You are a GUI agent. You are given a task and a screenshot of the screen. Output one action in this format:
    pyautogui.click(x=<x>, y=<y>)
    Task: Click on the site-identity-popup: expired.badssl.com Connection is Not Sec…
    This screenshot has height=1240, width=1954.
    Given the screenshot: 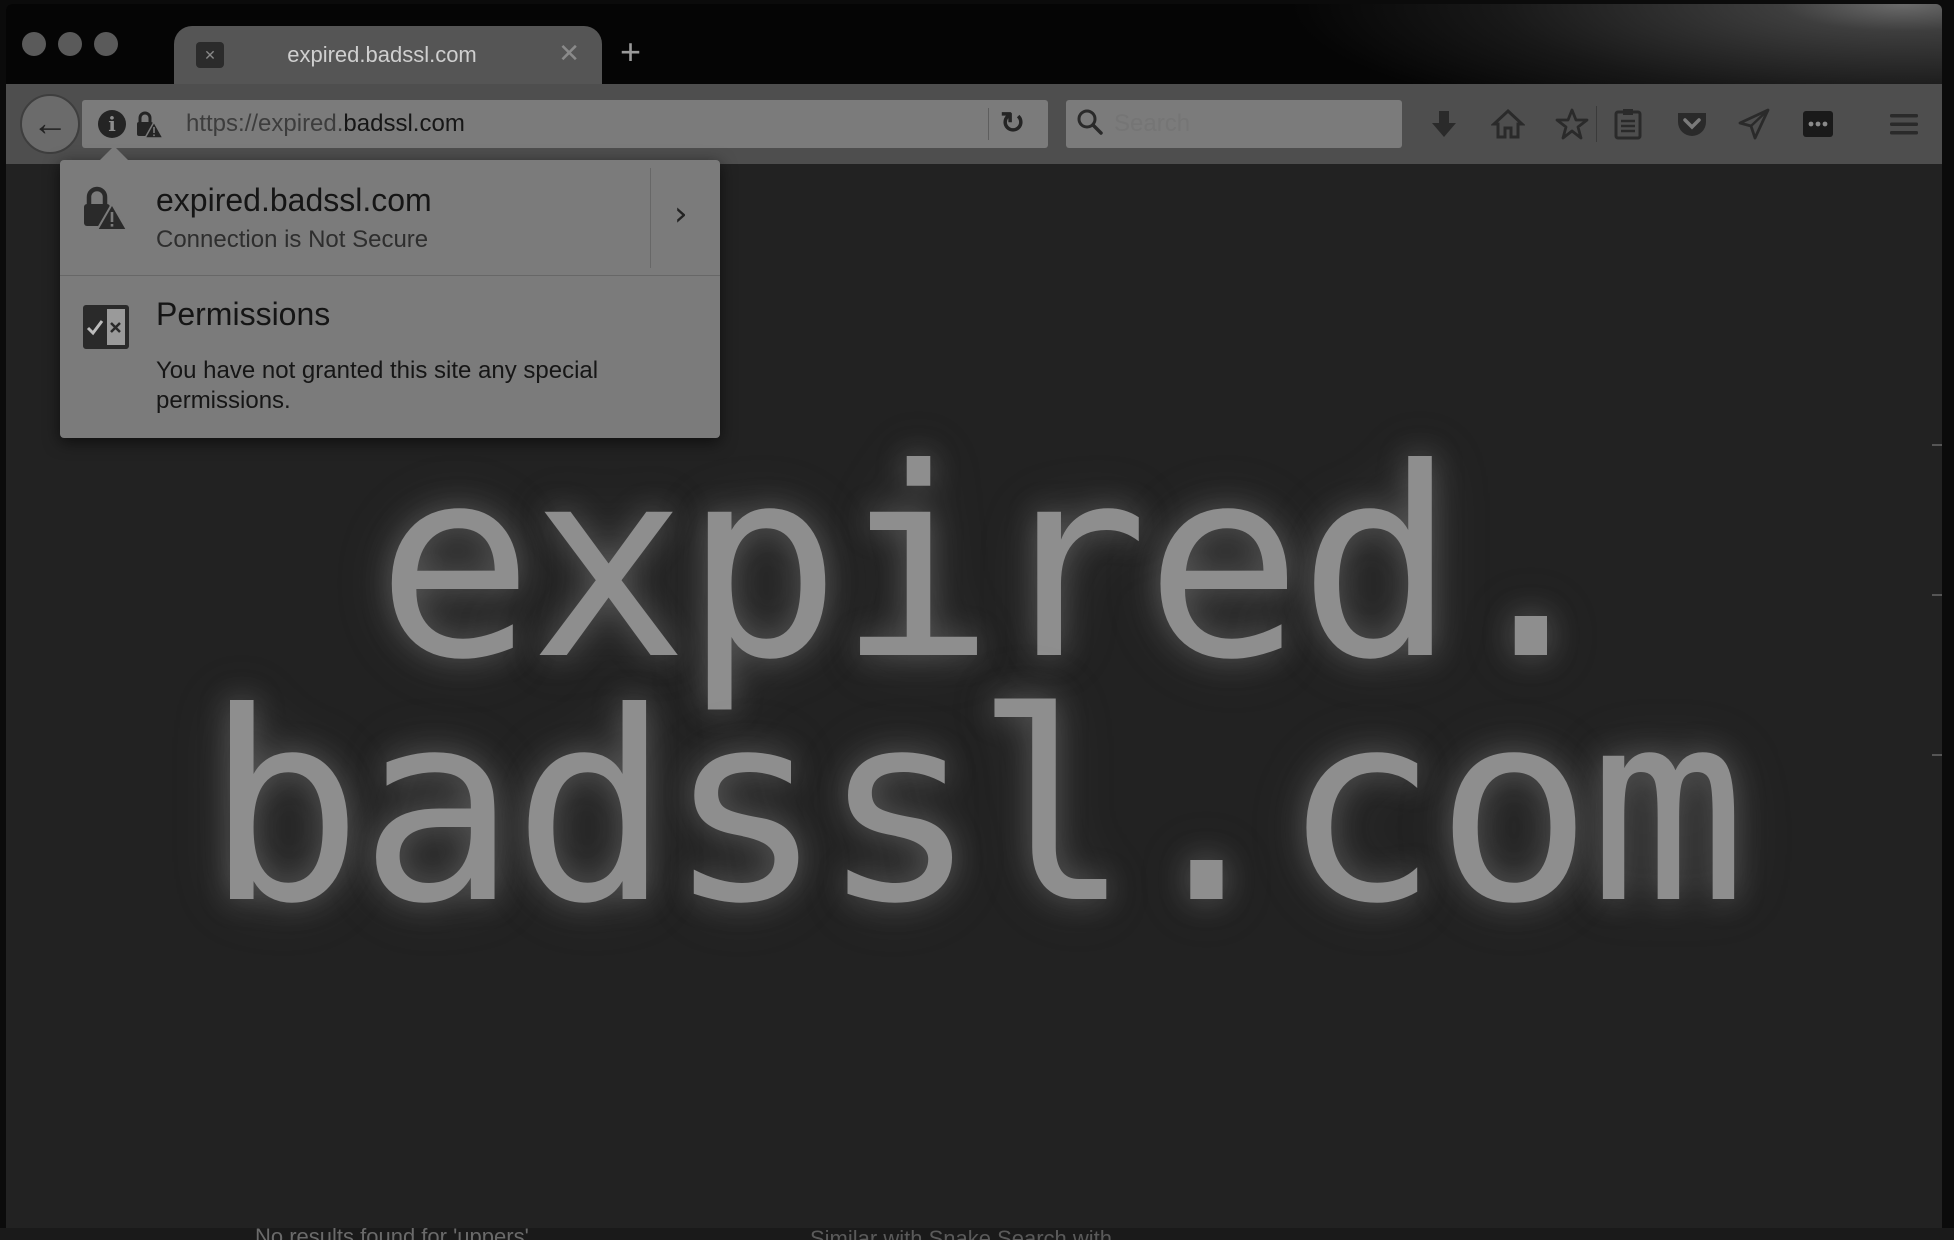 What is the action you would take?
    pyautogui.click(x=390, y=292)
    